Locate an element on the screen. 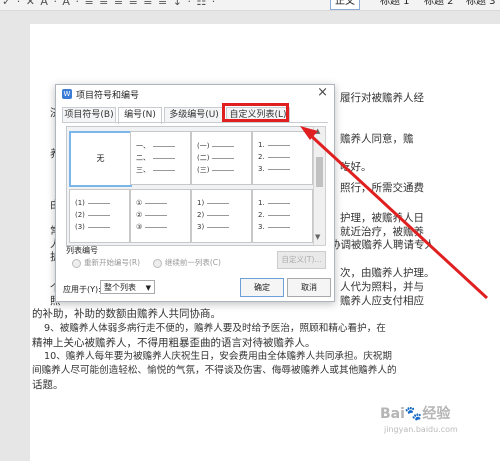 The height and width of the screenshot is (461, 500). chevron-down-icon: ▼ is located at coordinates (148, 288).